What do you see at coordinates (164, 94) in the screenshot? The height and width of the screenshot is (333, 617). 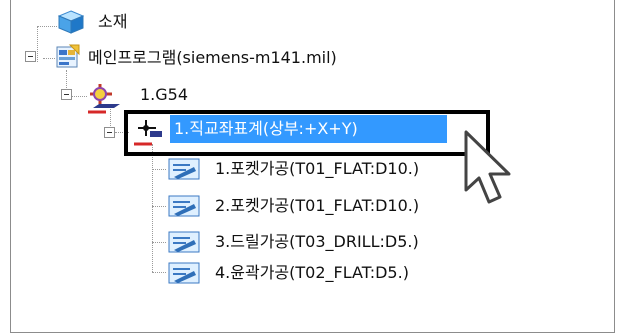 I see `tree-node-label: 1.G54` at bounding box center [164, 94].